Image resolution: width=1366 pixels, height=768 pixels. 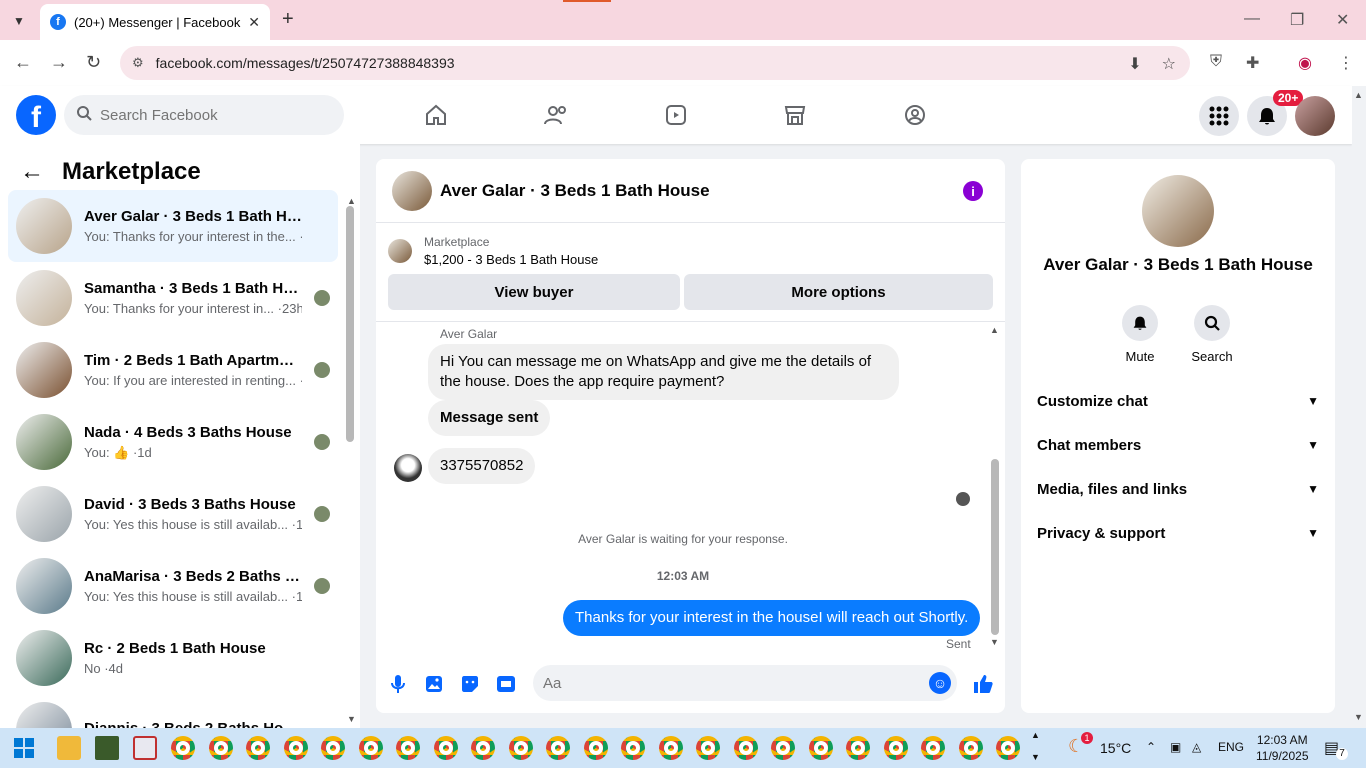 What do you see at coordinates (59, 62) in the screenshot?
I see `forward-icon: →` at bounding box center [59, 62].